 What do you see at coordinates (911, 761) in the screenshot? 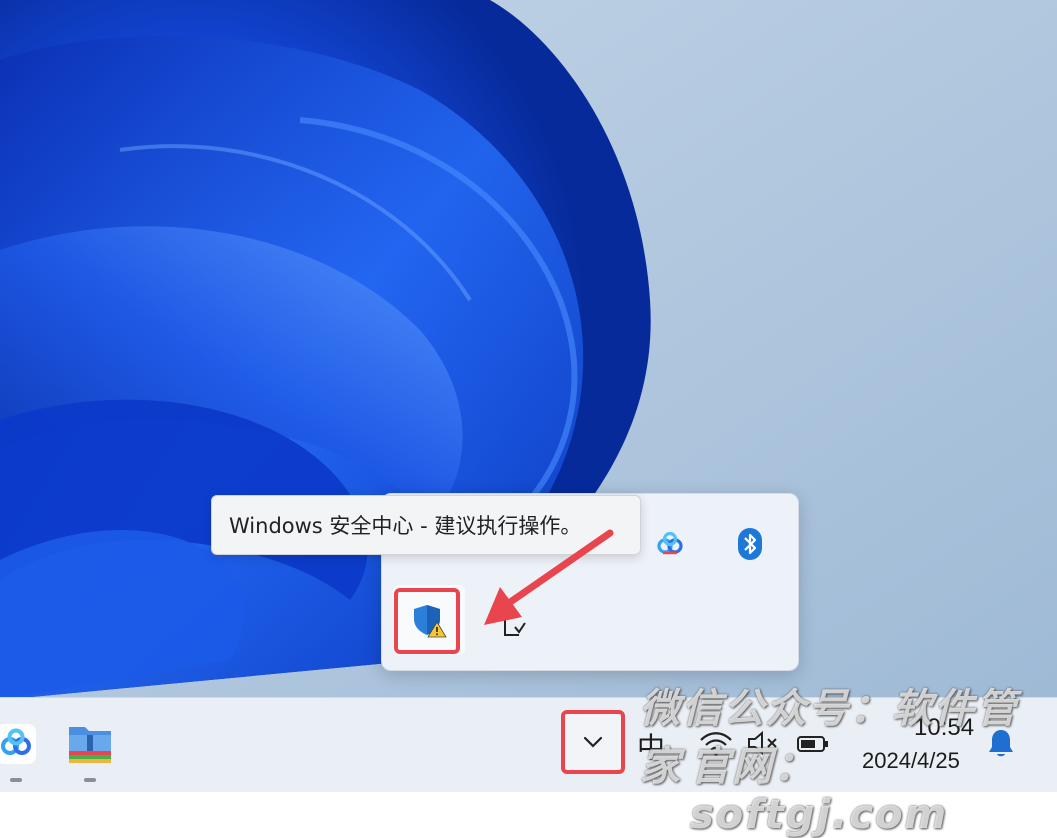
I see `clock-date: 2024/4/25` at bounding box center [911, 761].